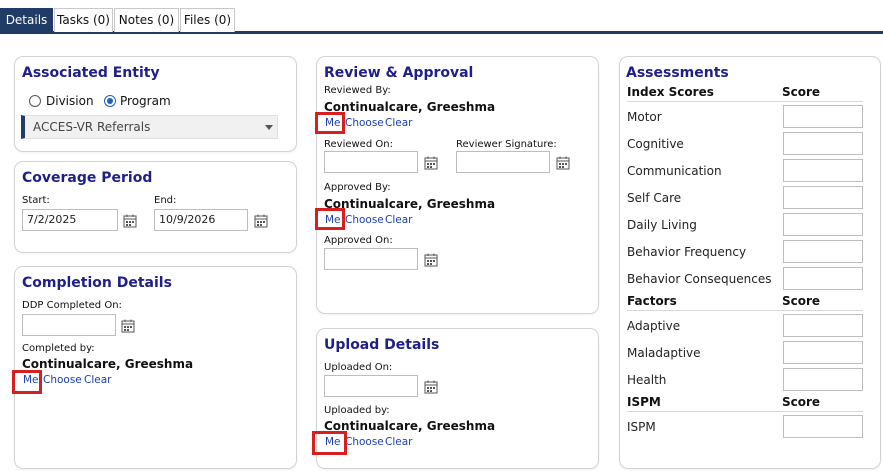  I want to click on approved-by-choose-link: Choose, so click(364, 220).